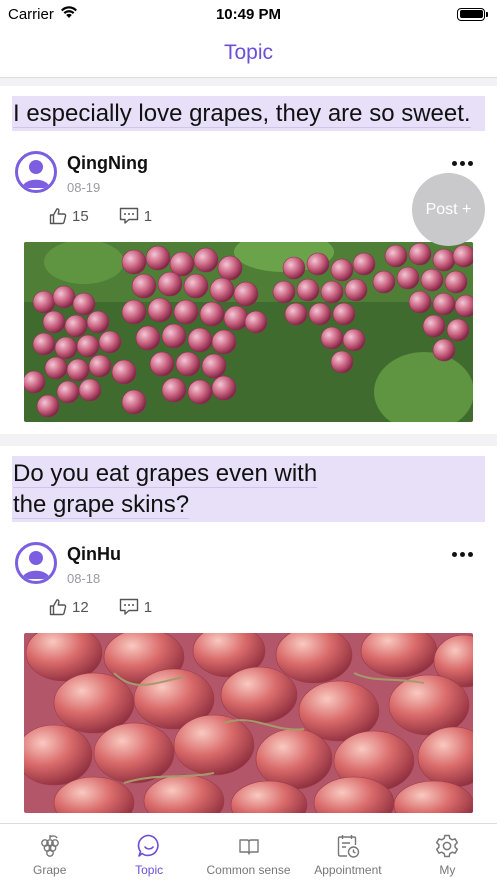  What do you see at coordinates (69, 216) in the screenshot?
I see `like-button: 15` at bounding box center [69, 216].